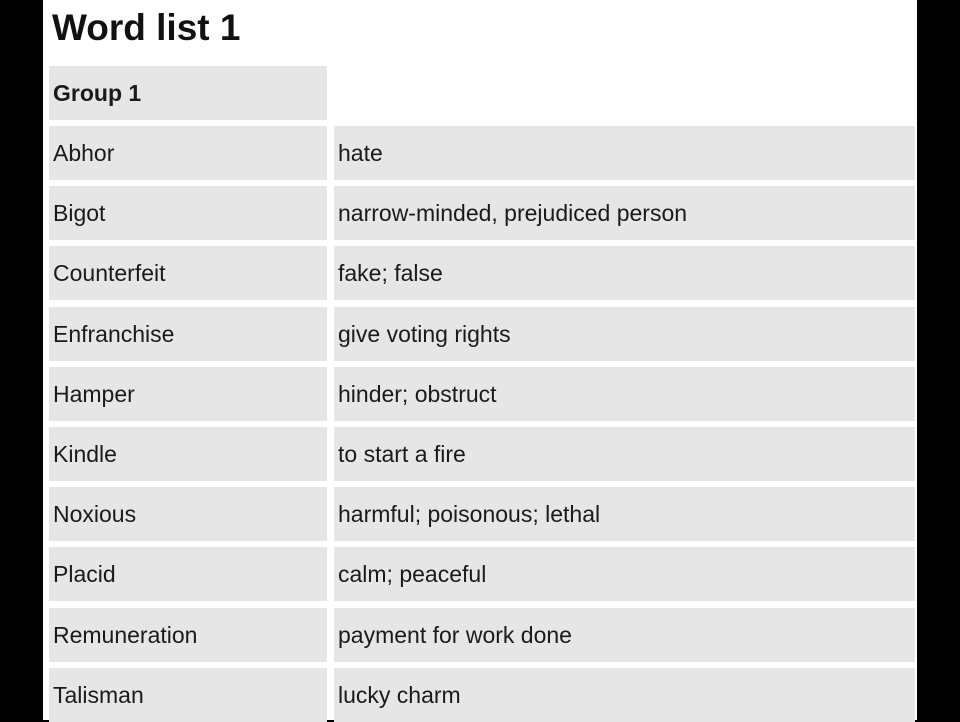 This screenshot has width=960, height=722. I want to click on page-title: Word list 1, so click(146, 27).